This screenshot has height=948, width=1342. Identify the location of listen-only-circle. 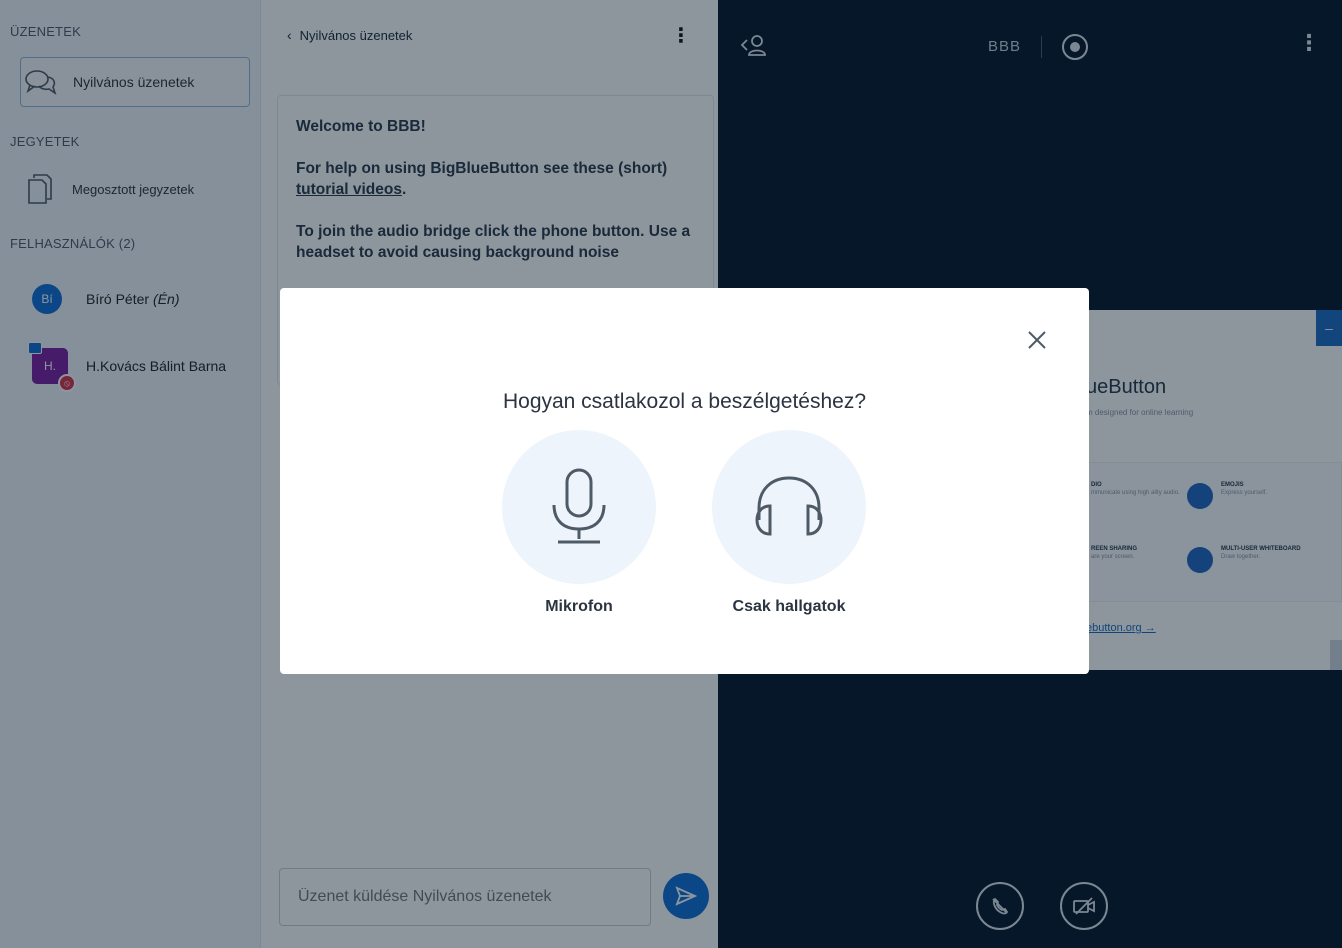
(789, 507).